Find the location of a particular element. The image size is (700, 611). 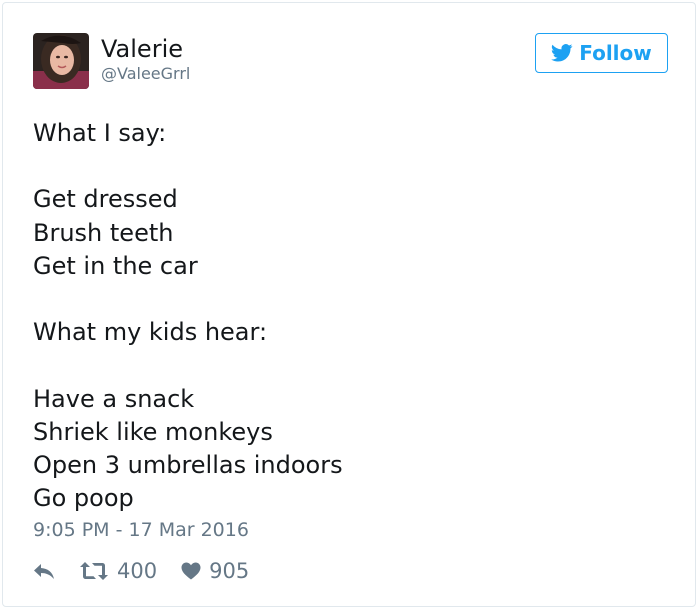

tweet-line: Get in the car is located at coordinates (115, 265).